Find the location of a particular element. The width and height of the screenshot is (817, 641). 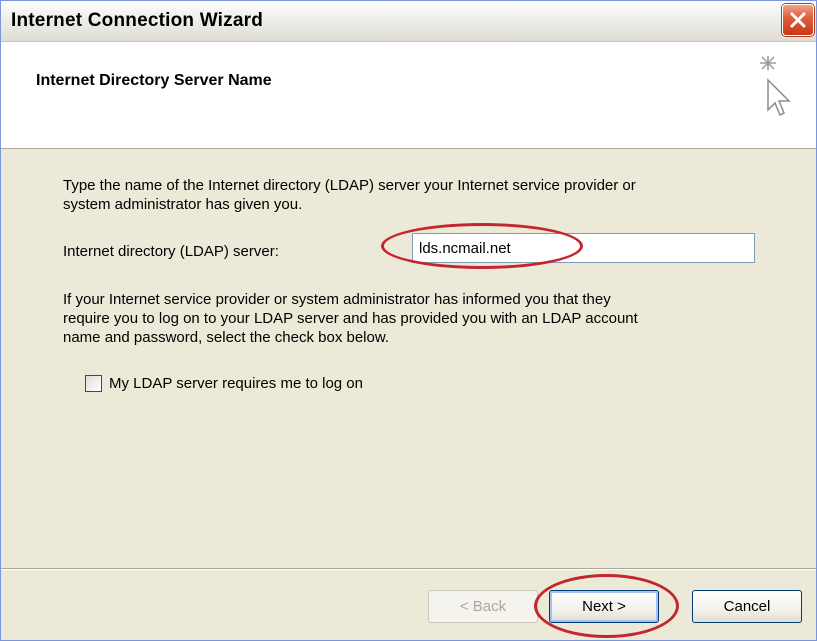

cancel-button: Cancel is located at coordinates (747, 606).